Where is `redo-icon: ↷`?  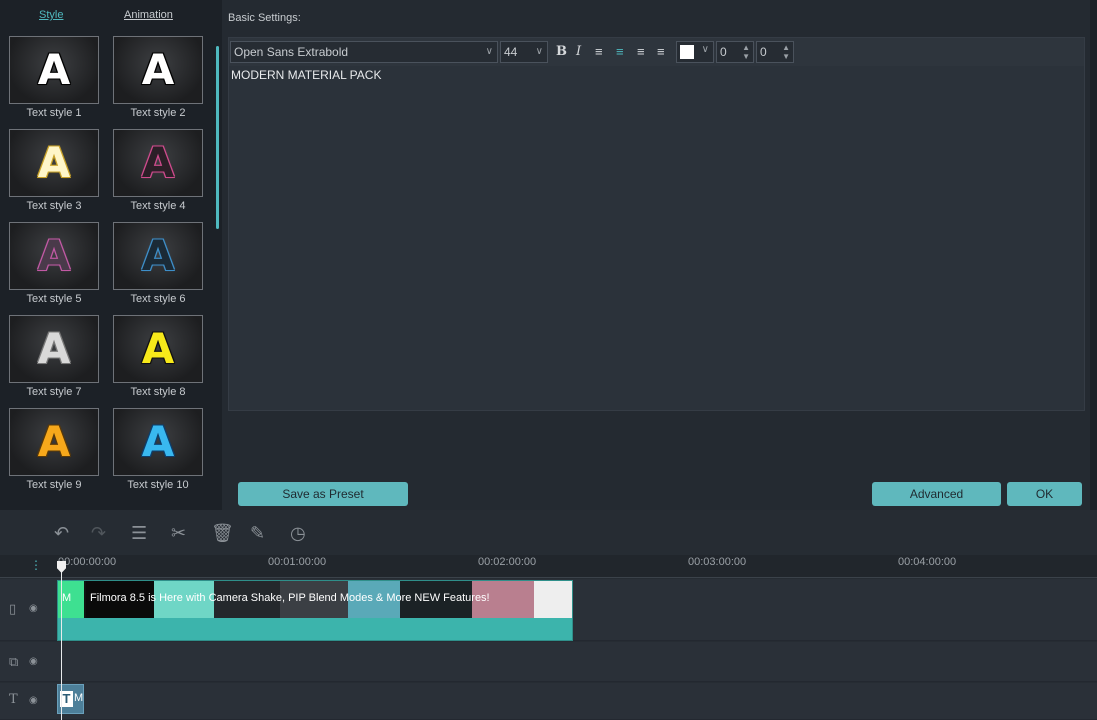 redo-icon: ↷ is located at coordinates (98, 533).